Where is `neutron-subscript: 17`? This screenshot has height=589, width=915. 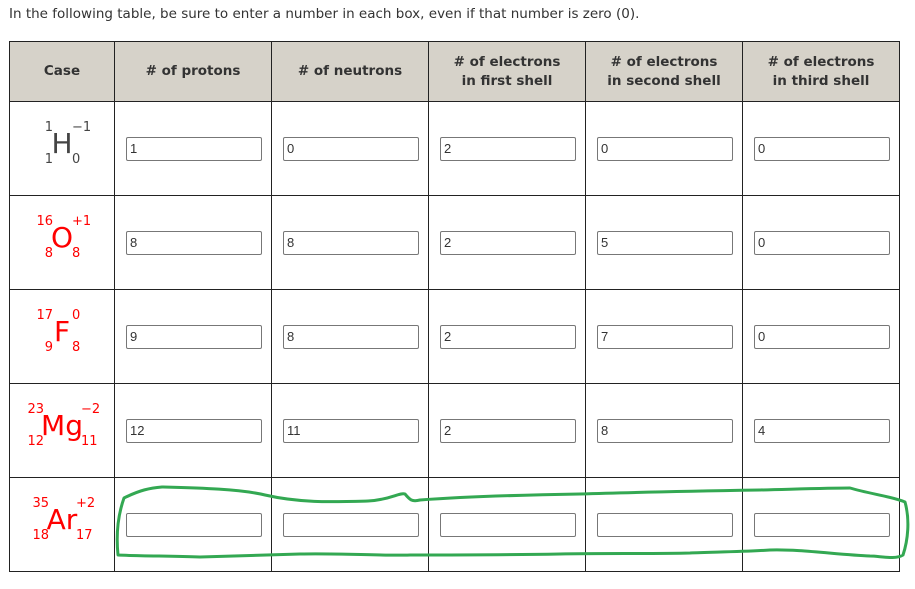 neutron-subscript: 17 is located at coordinates (84, 535).